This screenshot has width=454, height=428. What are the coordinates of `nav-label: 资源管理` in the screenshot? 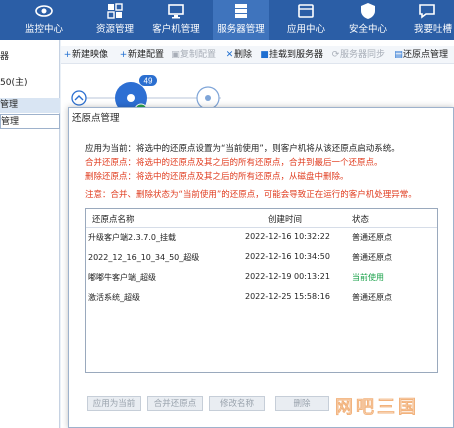 It's located at (114, 29).